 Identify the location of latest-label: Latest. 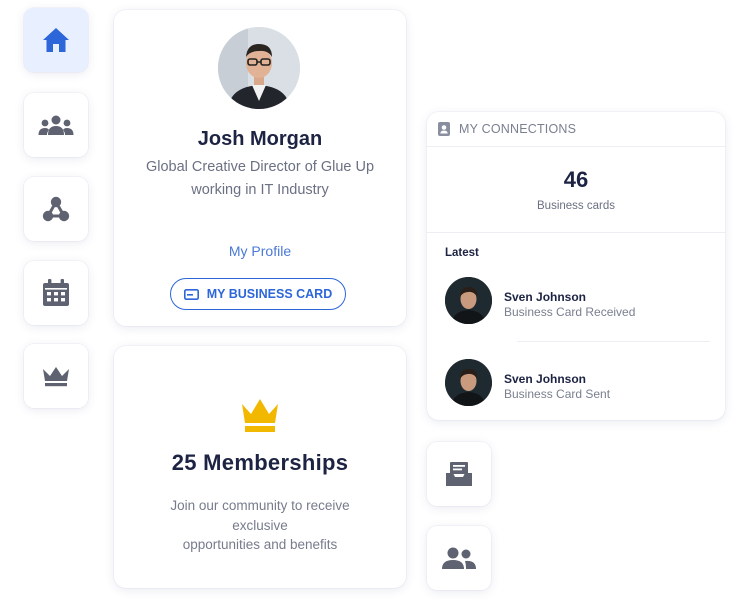
(462, 253).